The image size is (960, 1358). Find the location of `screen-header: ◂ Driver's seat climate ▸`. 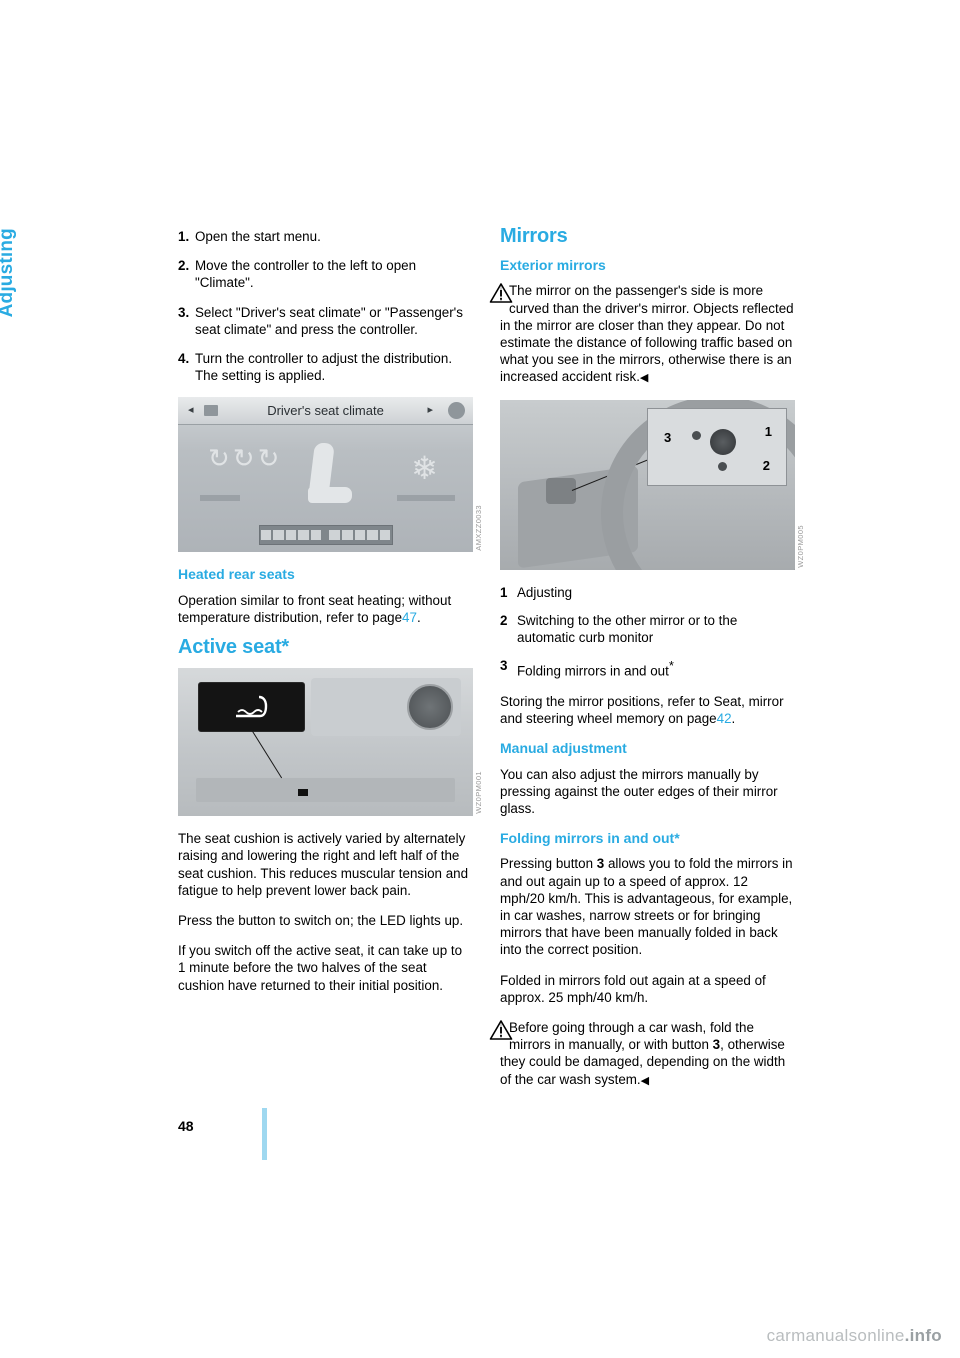

screen-header: ◂ Driver's seat climate ▸ is located at coordinates (325, 411).